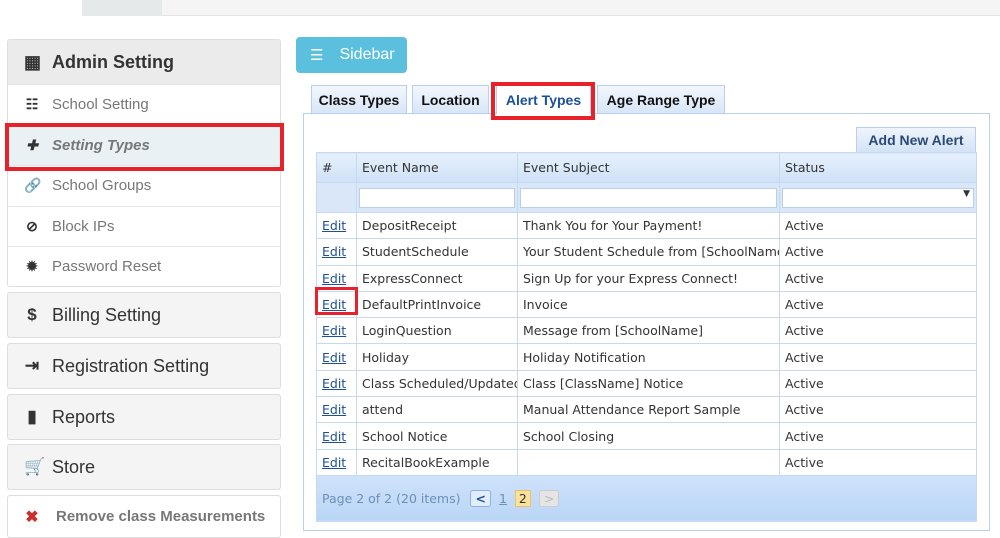 The height and width of the screenshot is (538, 1000). What do you see at coordinates (437, 225) in the screenshot?
I see `cell: DepositReceipt` at bounding box center [437, 225].